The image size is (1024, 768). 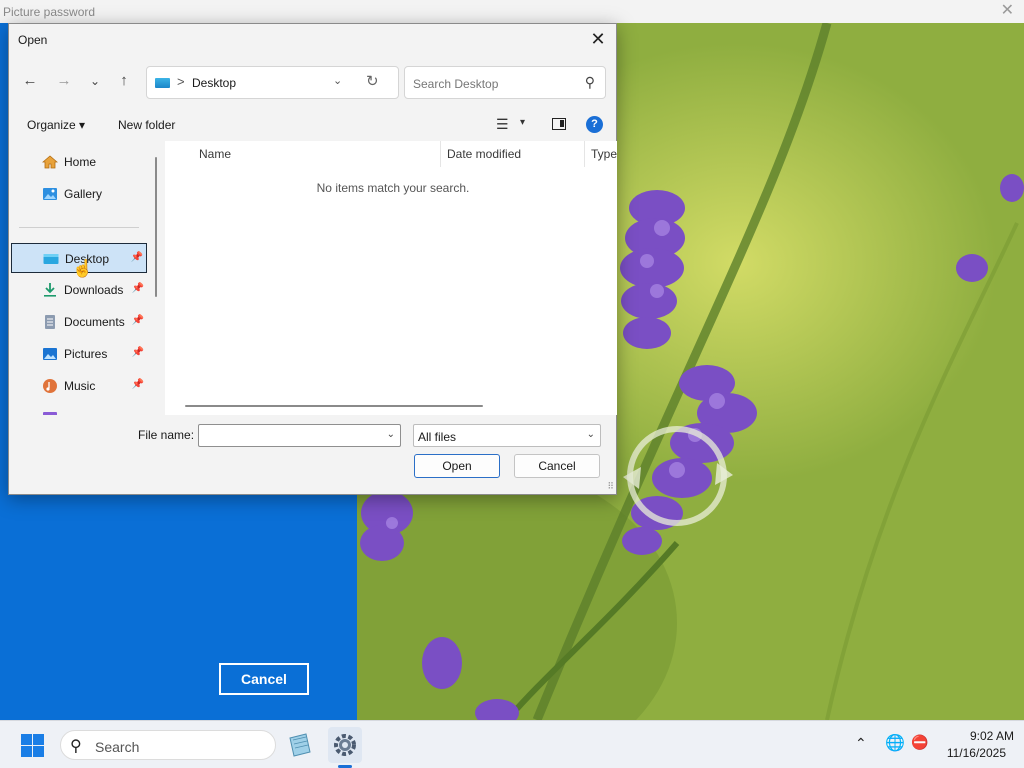 I want to click on file-name-field: ⌄, so click(x=299, y=435).